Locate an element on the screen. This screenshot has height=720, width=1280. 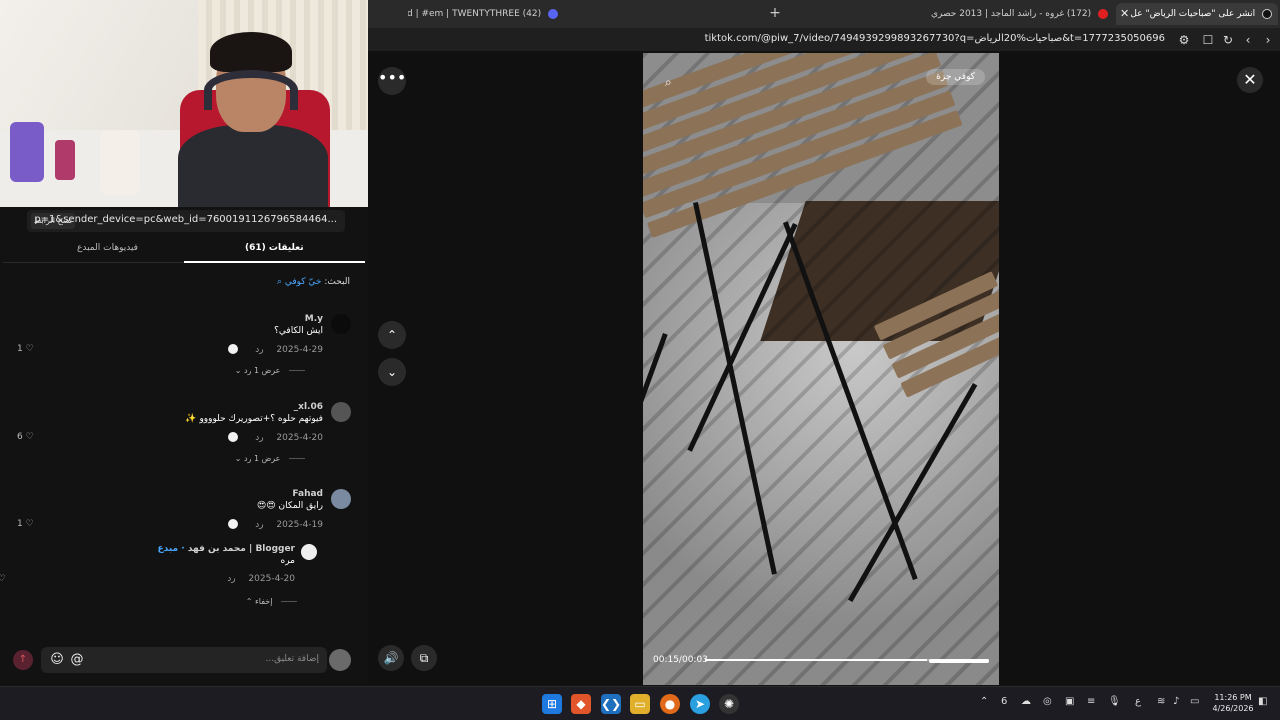
tray-nvidia-icon: ▣ is located at coordinates (1069, 701).